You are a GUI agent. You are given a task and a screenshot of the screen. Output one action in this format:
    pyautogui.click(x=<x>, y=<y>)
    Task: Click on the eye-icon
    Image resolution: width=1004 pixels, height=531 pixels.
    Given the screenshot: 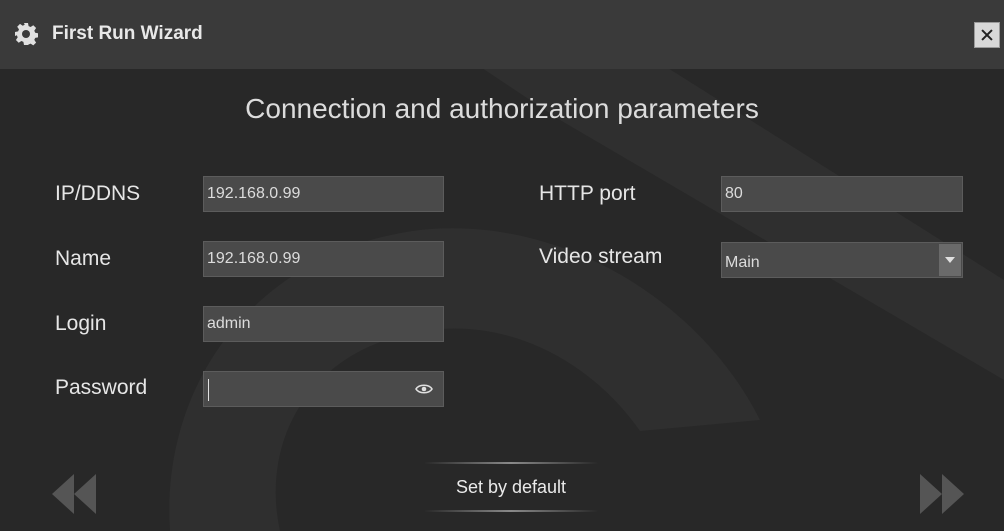 What is the action you would take?
    pyautogui.click(x=424, y=389)
    